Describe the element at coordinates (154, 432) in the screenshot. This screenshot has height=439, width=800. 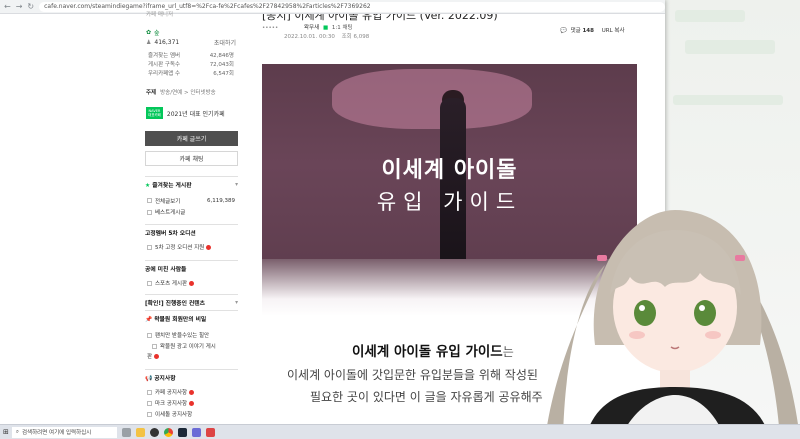
I see `obs-icon` at that location.